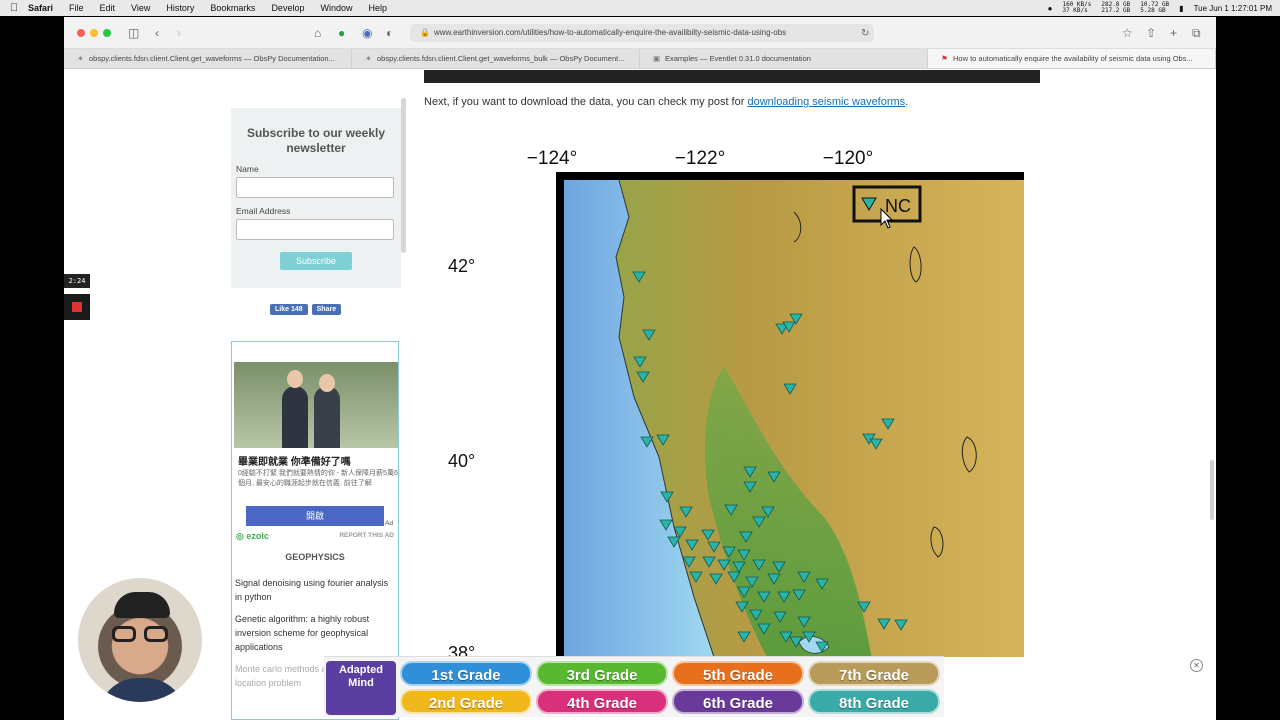 The height and width of the screenshot is (720, 1280). Describe the element at coordinates (232, 8) in the screenshot. I see `menu-bookmarks: Bookmarks` at that location.